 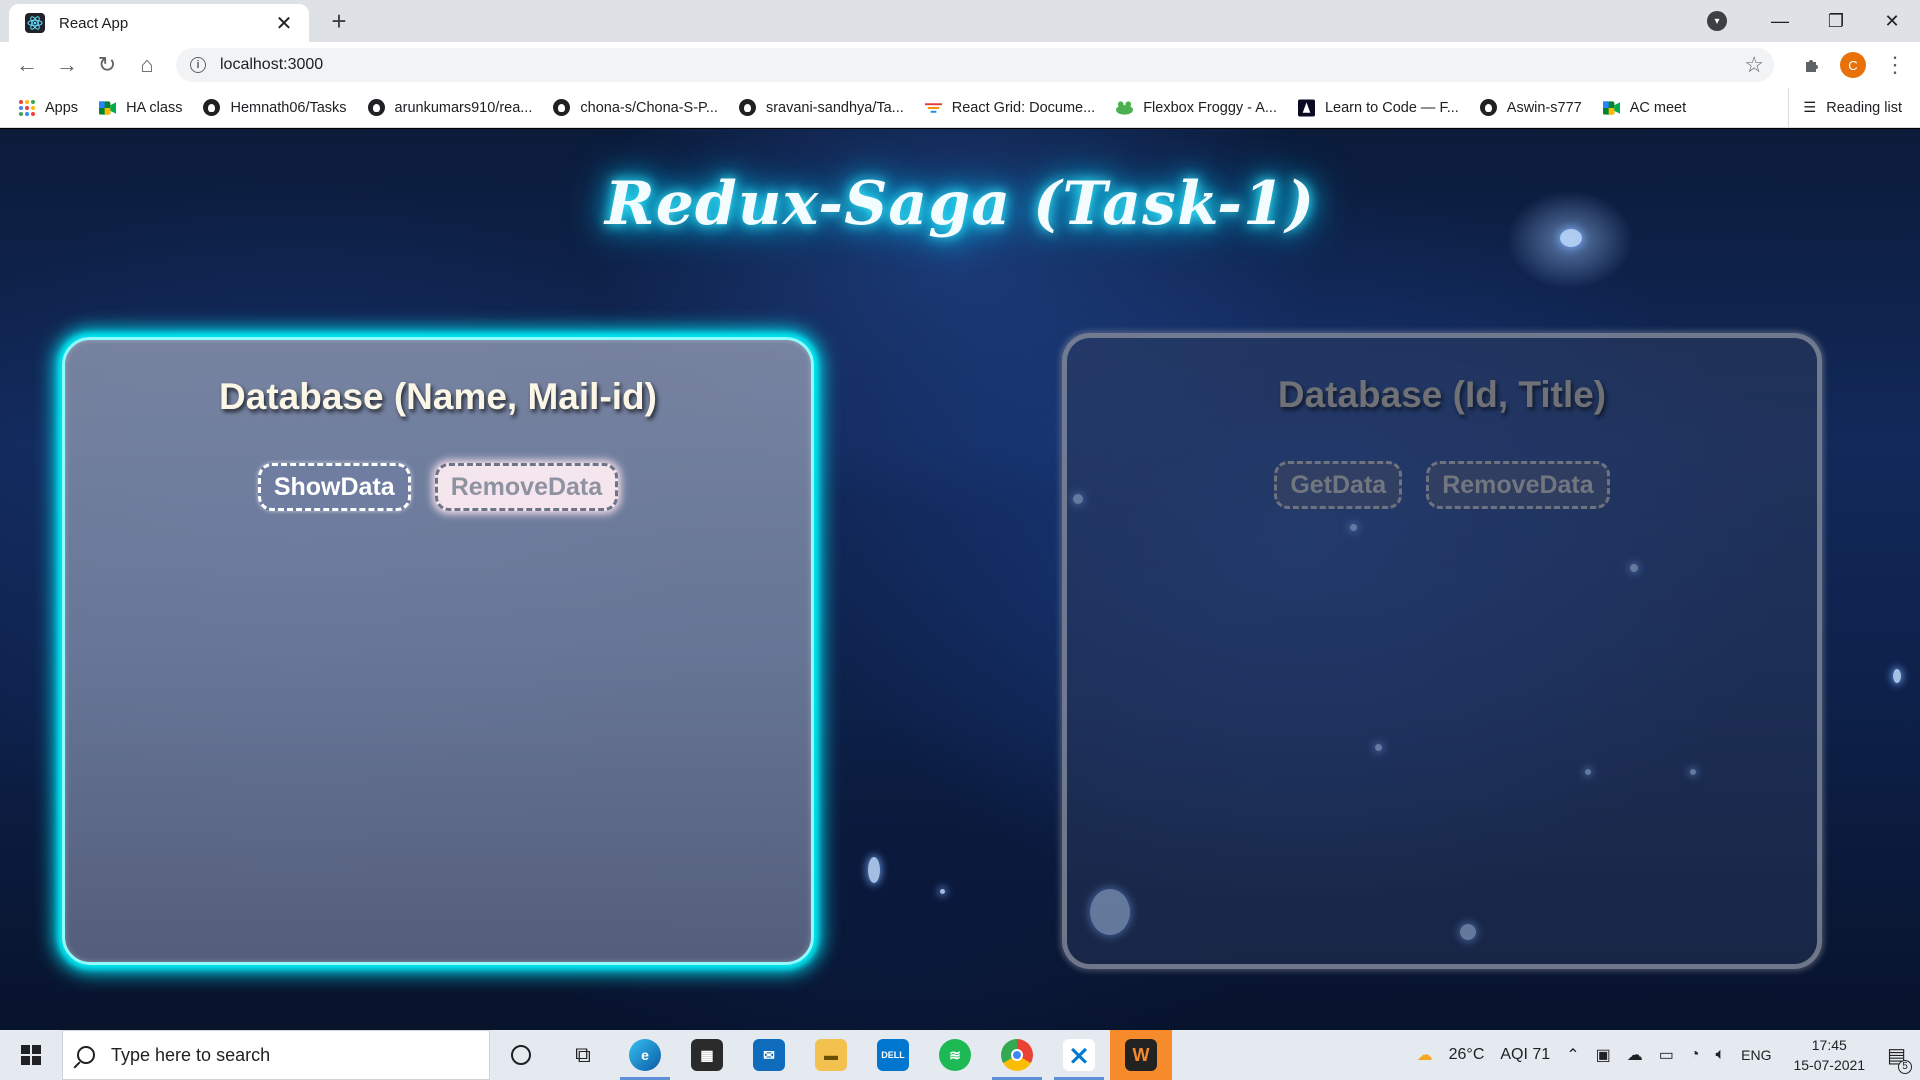 What do you see at coordinates (272, 64) in the screenshot?
I see `url-text: localhost:3000` at bounding box center [272, 64].